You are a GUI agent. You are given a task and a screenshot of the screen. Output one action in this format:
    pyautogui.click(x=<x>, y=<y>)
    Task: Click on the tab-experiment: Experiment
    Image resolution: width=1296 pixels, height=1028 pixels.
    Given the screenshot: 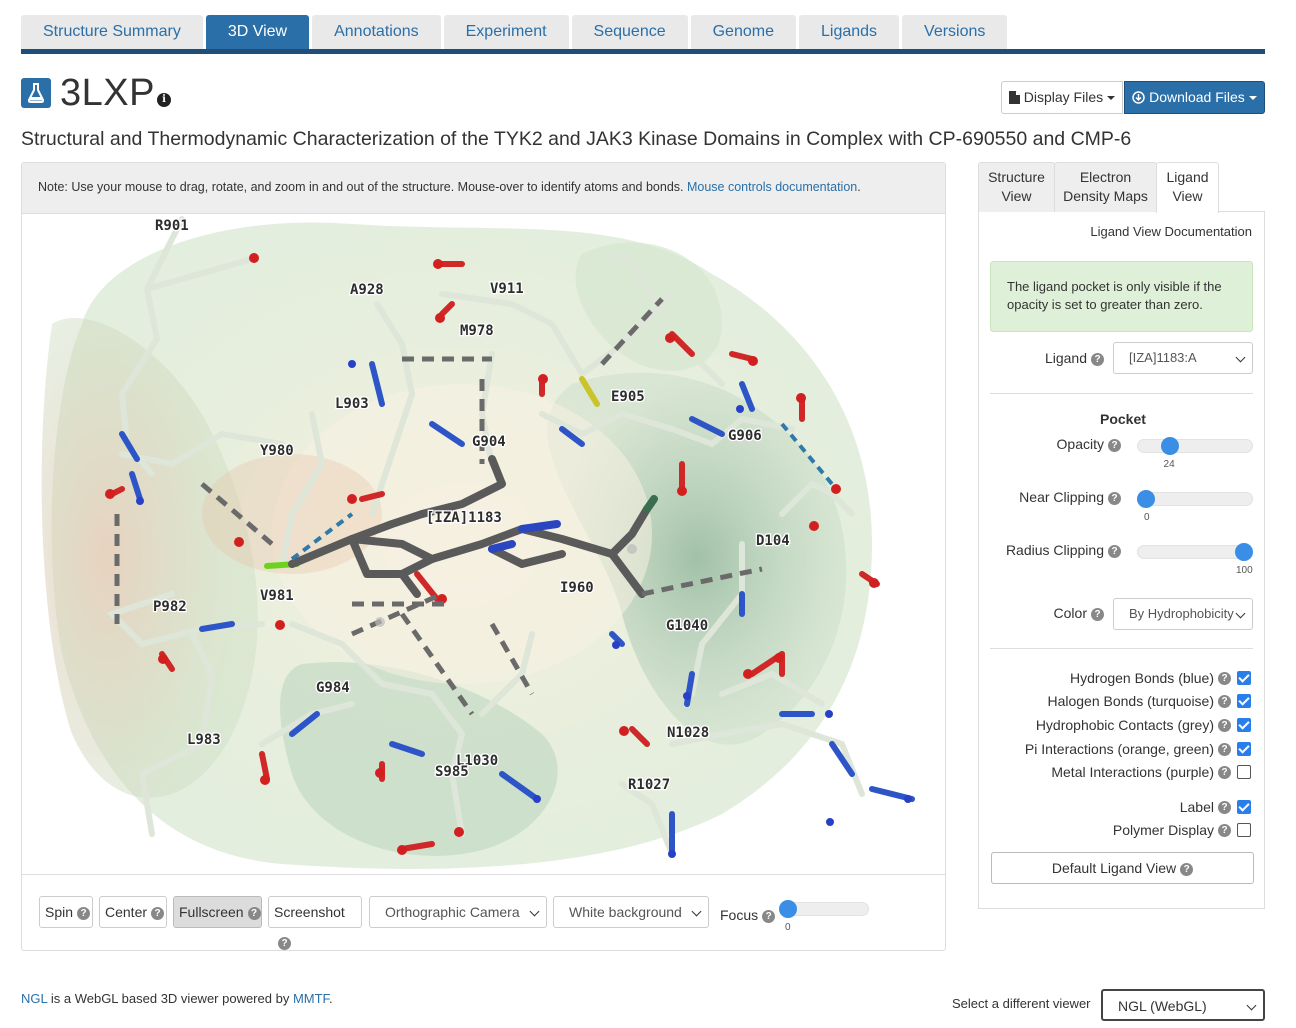 What is the action you would take?
    pyautogui.click(x=506, y=32)
    